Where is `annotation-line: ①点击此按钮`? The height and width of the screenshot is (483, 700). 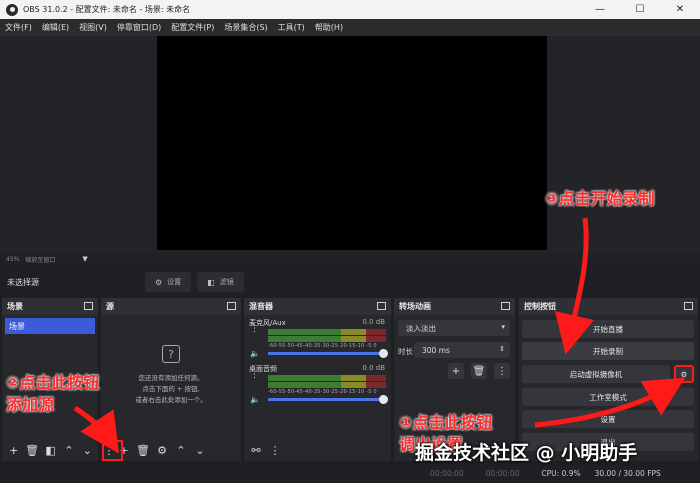
annotation-line: ①点击此按钮 is located at coordinates (446, 422).